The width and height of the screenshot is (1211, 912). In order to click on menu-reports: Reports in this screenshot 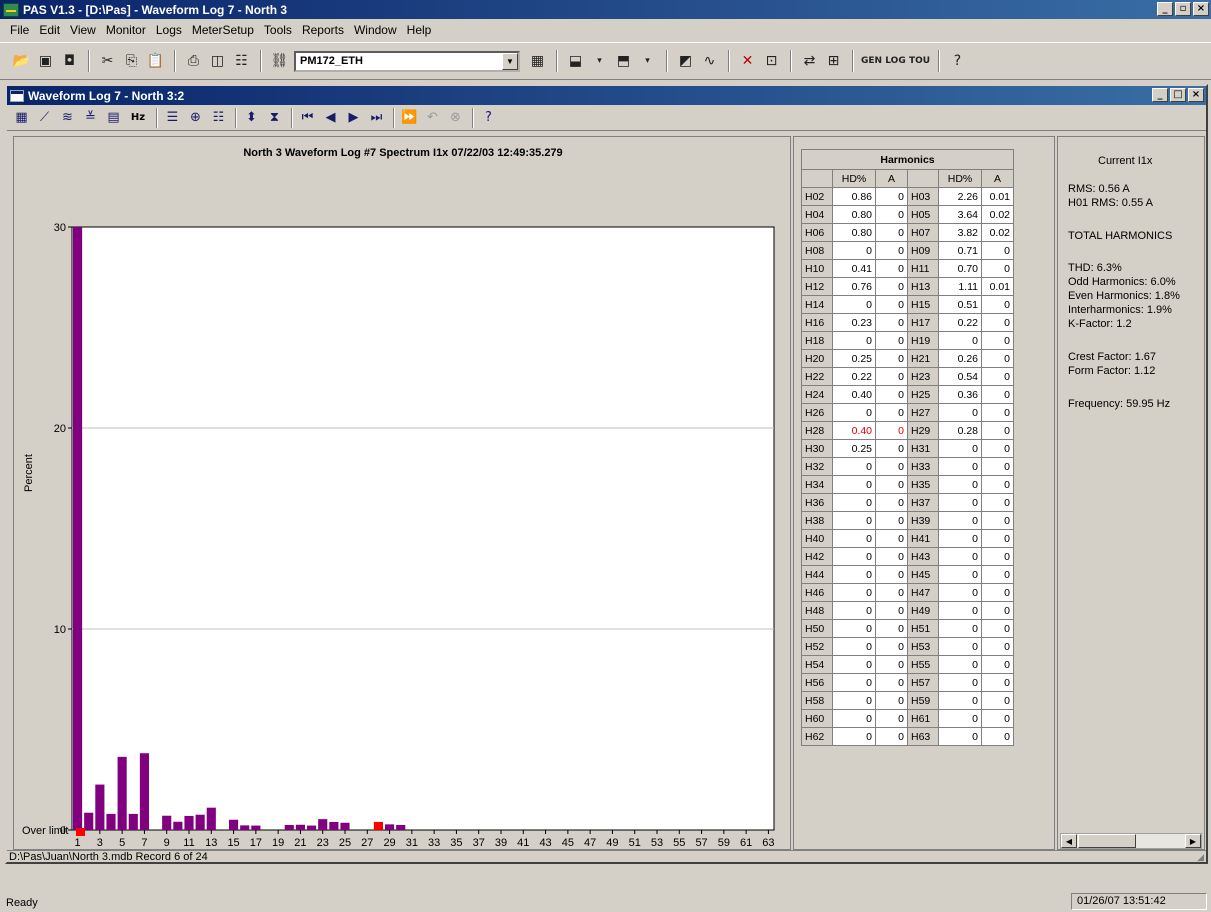, I will do `click(324, 30)`.